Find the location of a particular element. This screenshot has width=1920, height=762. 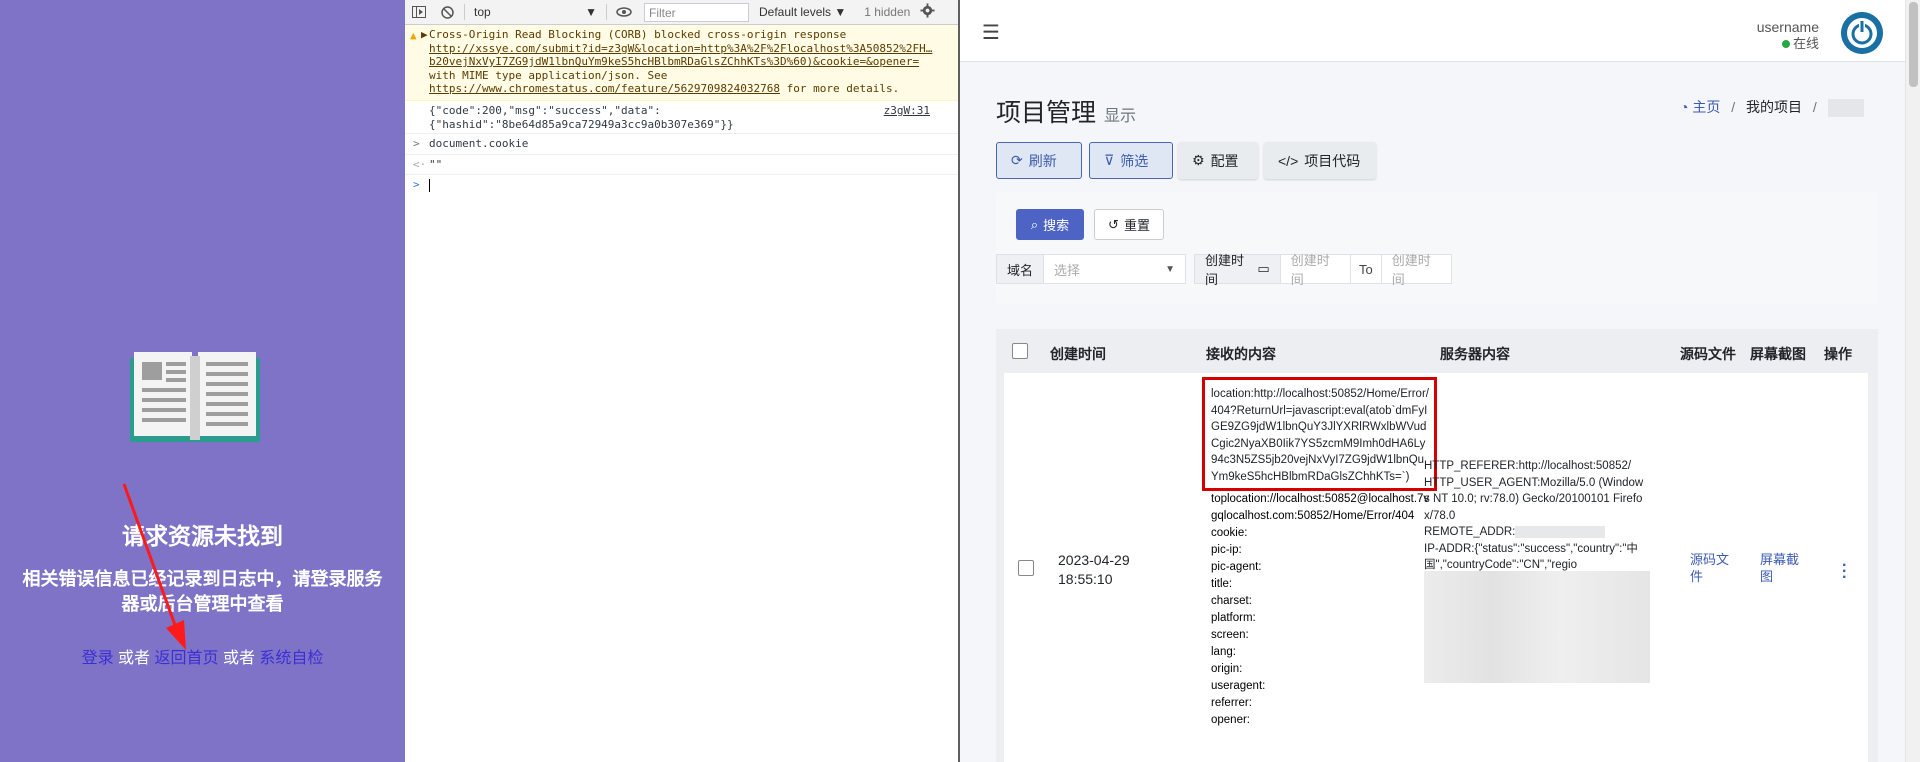

more-actions-icon: · · · is located at coordinates (1844, 572).